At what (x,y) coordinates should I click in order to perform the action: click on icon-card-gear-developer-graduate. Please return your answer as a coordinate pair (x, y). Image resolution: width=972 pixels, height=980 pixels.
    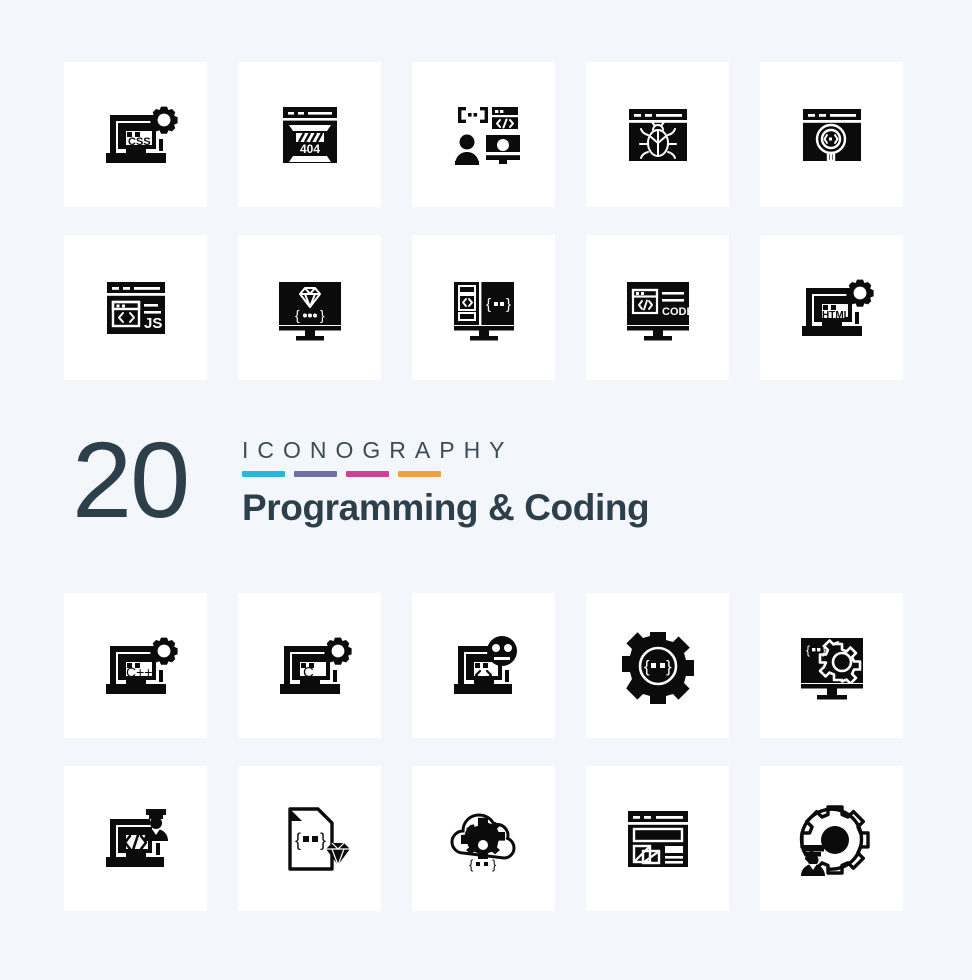
    Looking at the image, I should click on (831, 838).